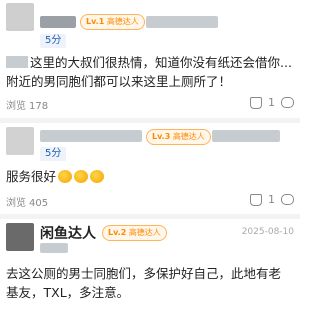 The image size is (320, 310). What do you see at coordinates (39, 203) in the screenshot?
I see `views-number: 405` at bounding box center [39, 203].